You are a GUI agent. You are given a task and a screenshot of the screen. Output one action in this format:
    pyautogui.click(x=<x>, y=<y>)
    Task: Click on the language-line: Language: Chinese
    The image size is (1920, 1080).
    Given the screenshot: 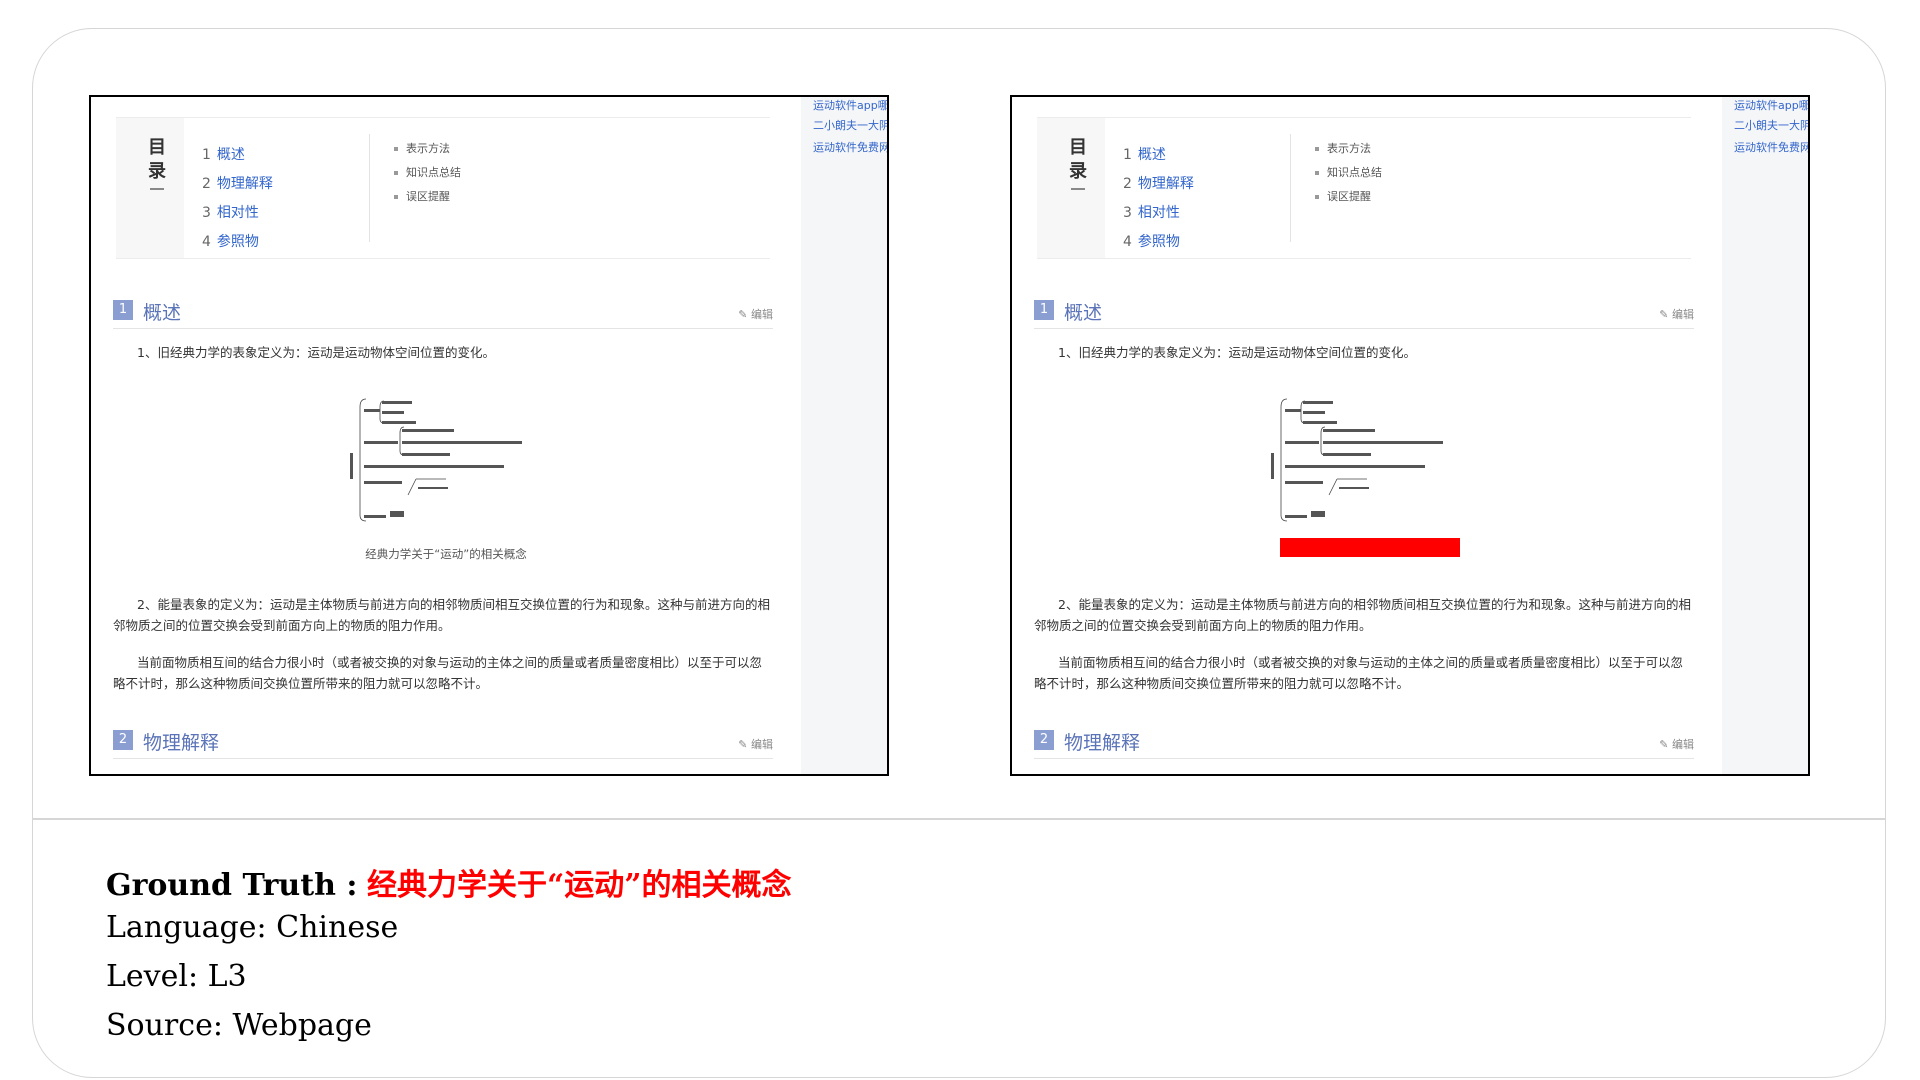 What is the action you would take?
    pyautogui.click(x=252, y=927)
    